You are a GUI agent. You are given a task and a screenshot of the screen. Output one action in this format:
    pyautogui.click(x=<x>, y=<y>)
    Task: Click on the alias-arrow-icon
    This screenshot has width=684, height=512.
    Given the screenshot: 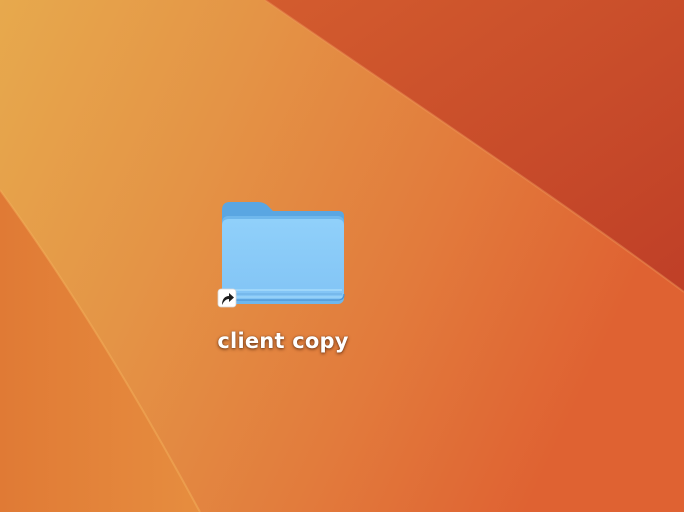 What is the action you would take?
    pyautogui.click(x=227, y=298)
    